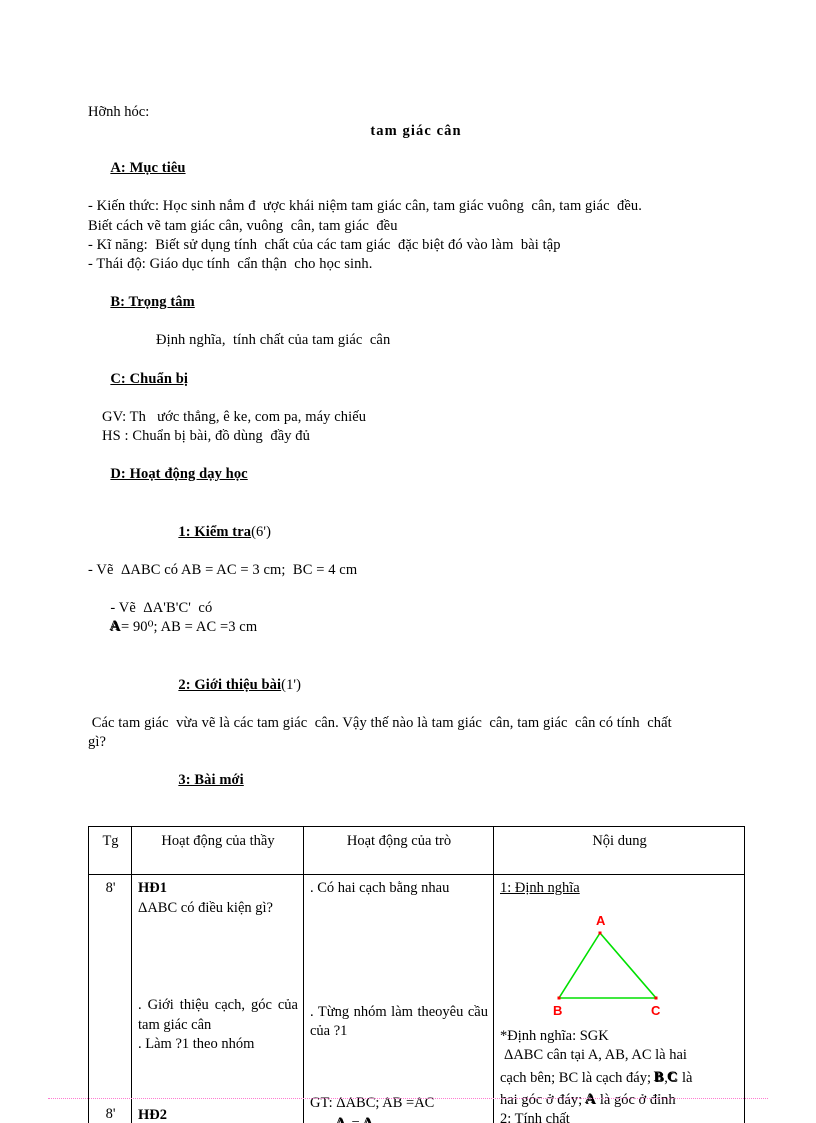 The height and width of the screenshot is (1123, 816). I want to click on section-d2-time: (1'), so click(291, 684).